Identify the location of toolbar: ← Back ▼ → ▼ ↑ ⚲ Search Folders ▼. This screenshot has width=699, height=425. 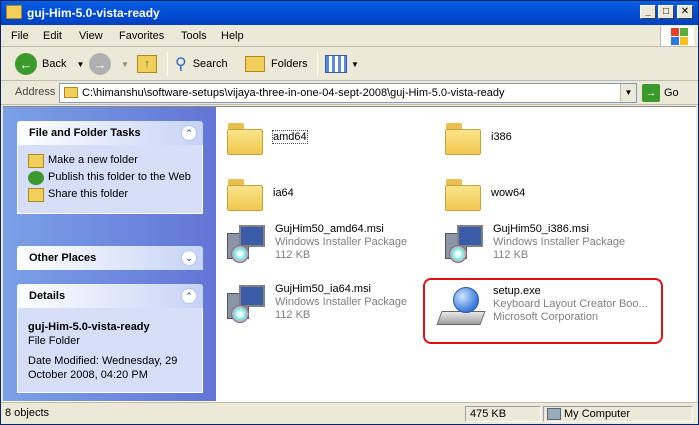
(349, 64).